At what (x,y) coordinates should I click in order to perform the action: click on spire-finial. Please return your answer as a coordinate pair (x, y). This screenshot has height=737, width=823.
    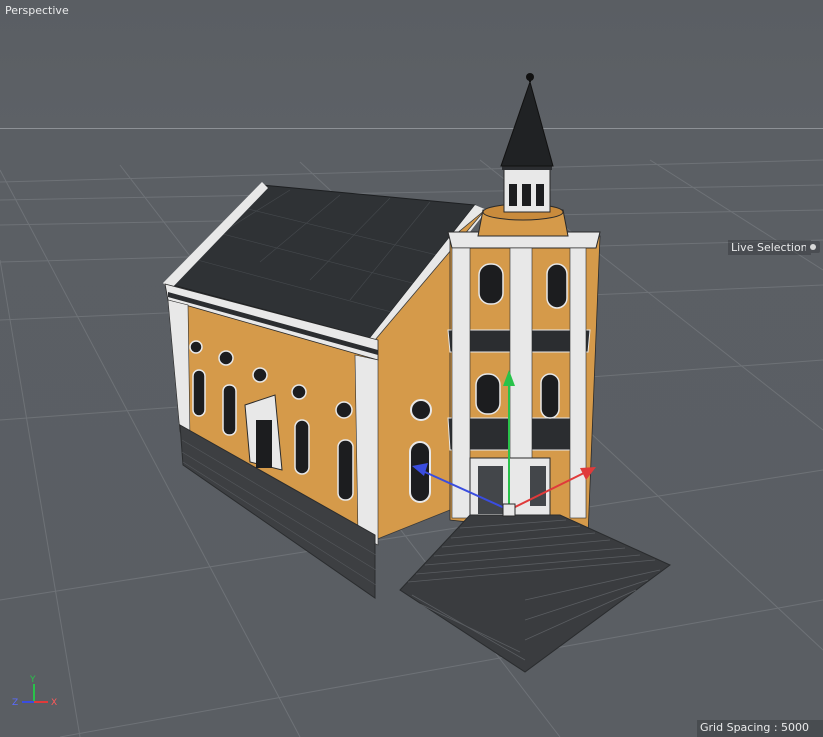
    Looking at the image, I should click on (530, 77).